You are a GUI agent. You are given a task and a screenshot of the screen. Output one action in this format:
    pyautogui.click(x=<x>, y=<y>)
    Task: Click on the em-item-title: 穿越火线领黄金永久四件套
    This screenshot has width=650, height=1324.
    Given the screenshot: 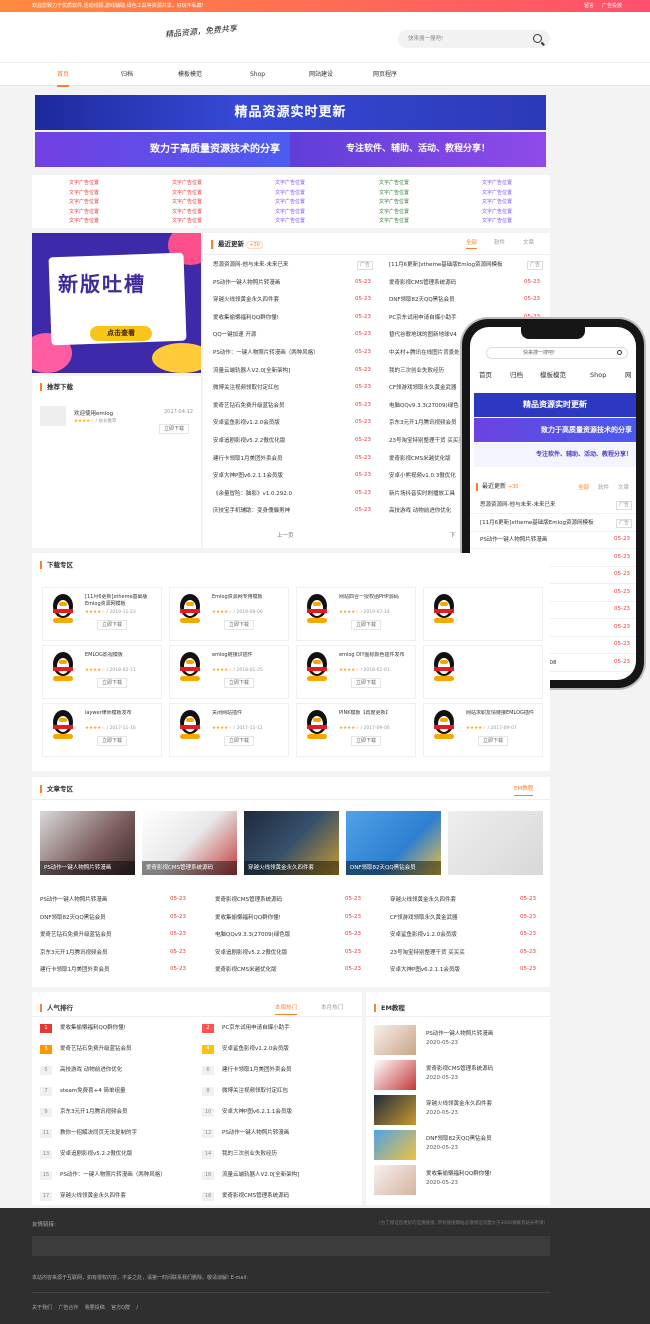 What is the action you would take?
    pyautogui.click(x=459, y=1103)
    